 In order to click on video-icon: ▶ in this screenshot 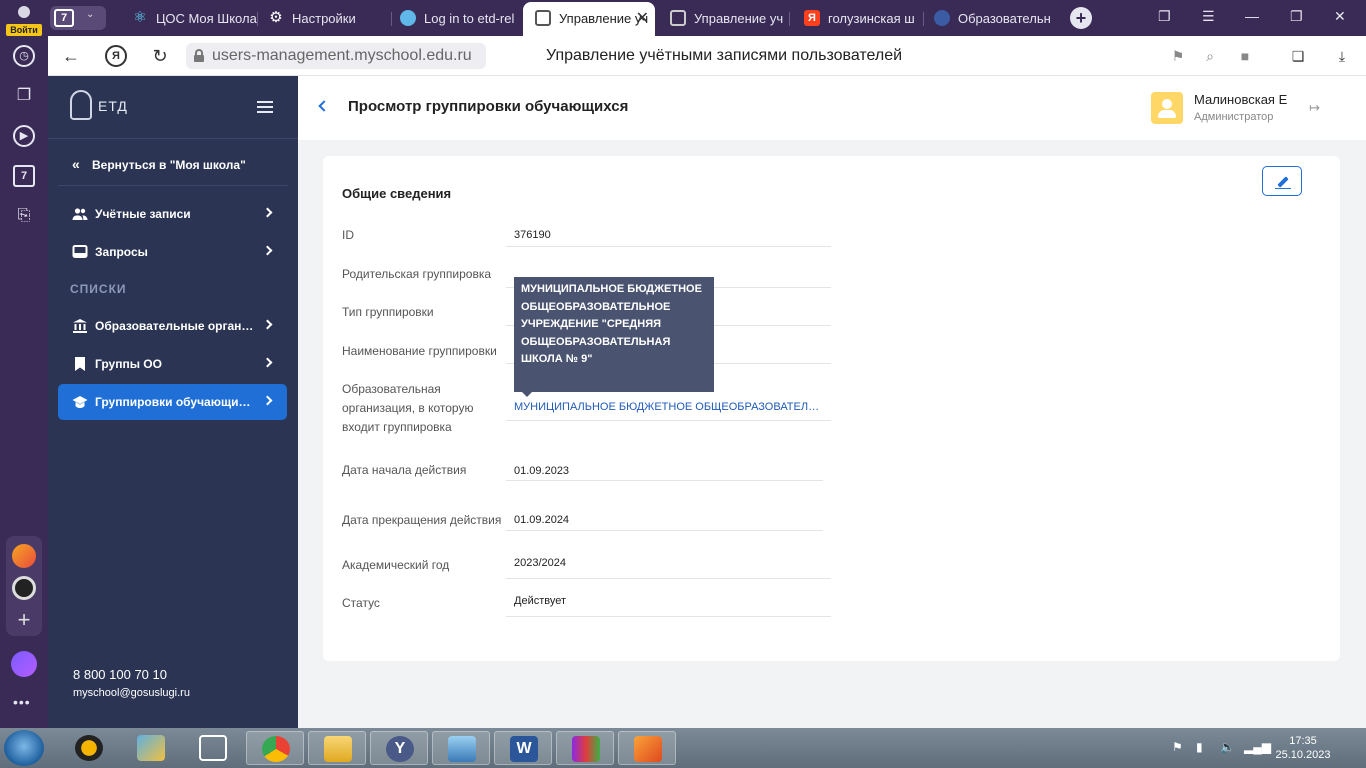, I will do `click(24, 136)`.